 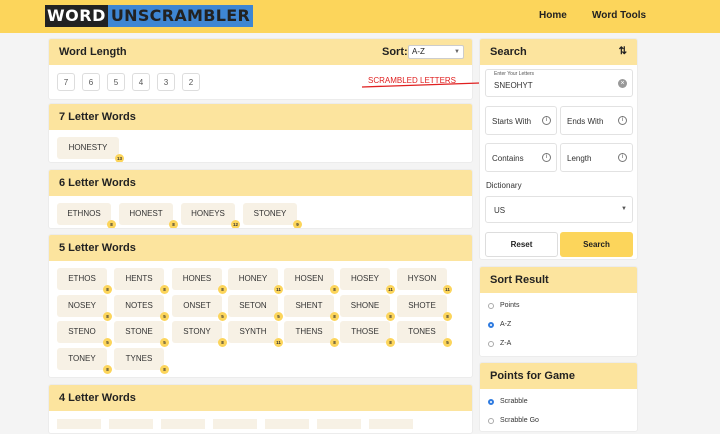 I want to click on word-tile: HONES 8, so click(x=199, y=281).